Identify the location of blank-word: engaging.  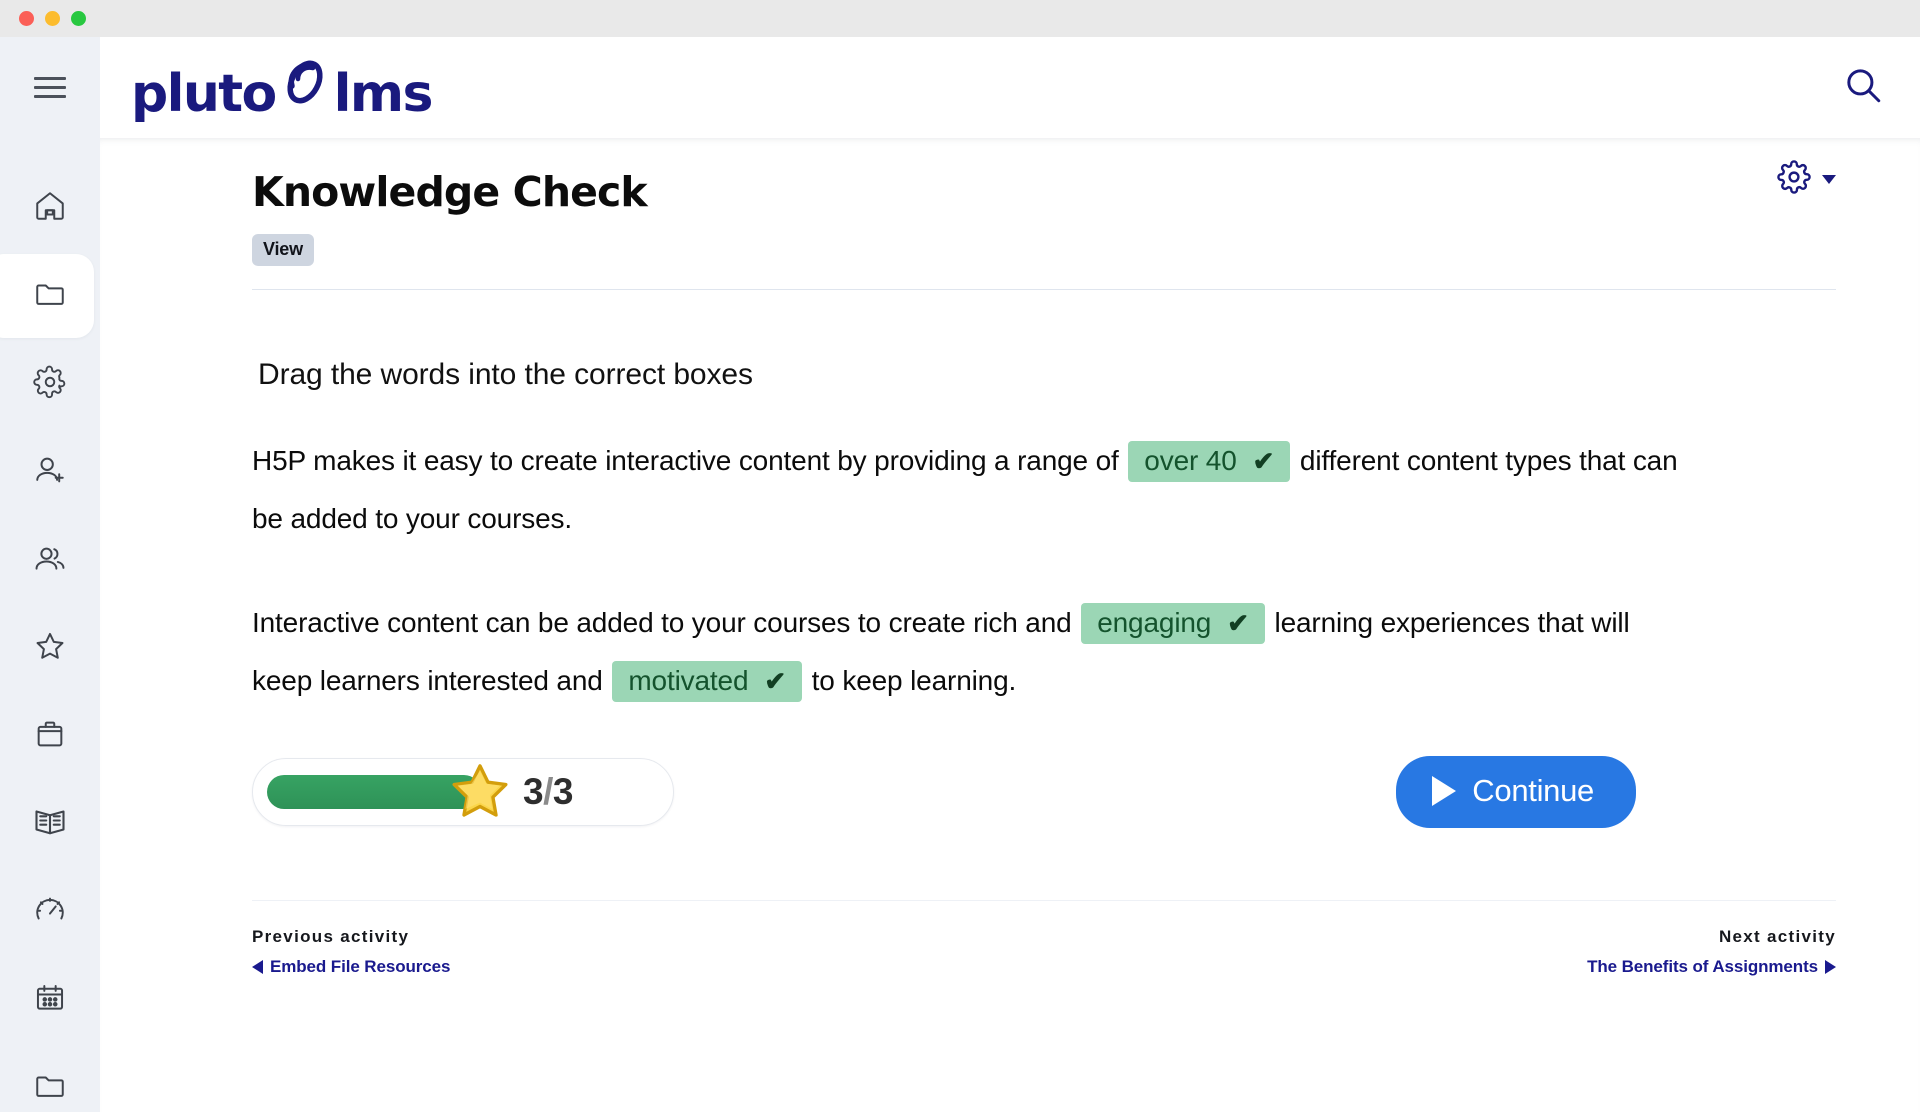
(1154, 623).